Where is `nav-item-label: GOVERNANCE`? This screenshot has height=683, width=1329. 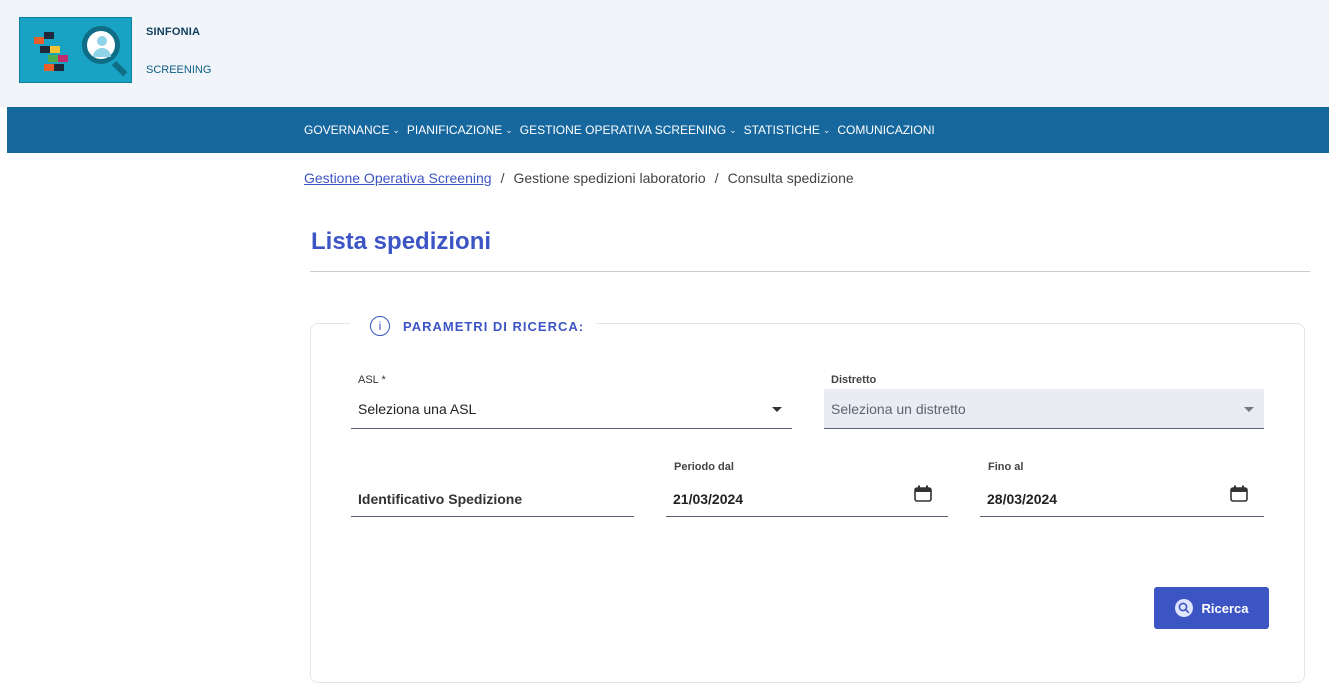
nav-item-label: GOVERNANCE is located at coordinates (347, 130).